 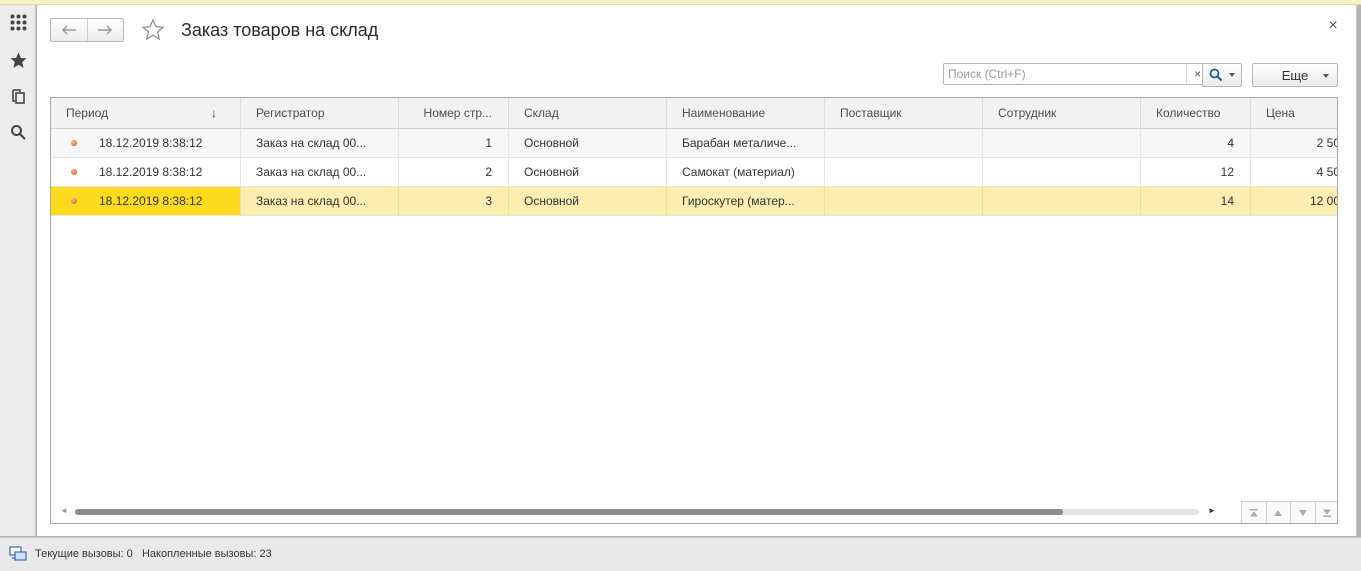 What do you see at coordinates (588, 113) in the screenshot?
I see `column-header-warehouse: Склад` at bounding box center [588, 113].